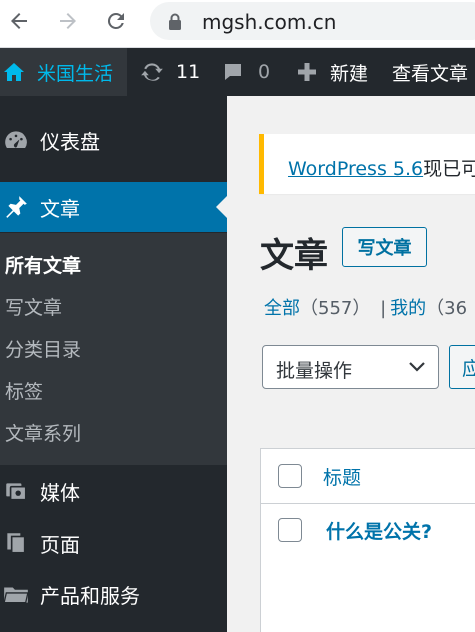 This screenshot has height=632, width=475. What do you see at coordinates (43, 264) in the screenshot?
I see `submenu-item-all-posts: 所有文章` at bounding box center [43, 264].